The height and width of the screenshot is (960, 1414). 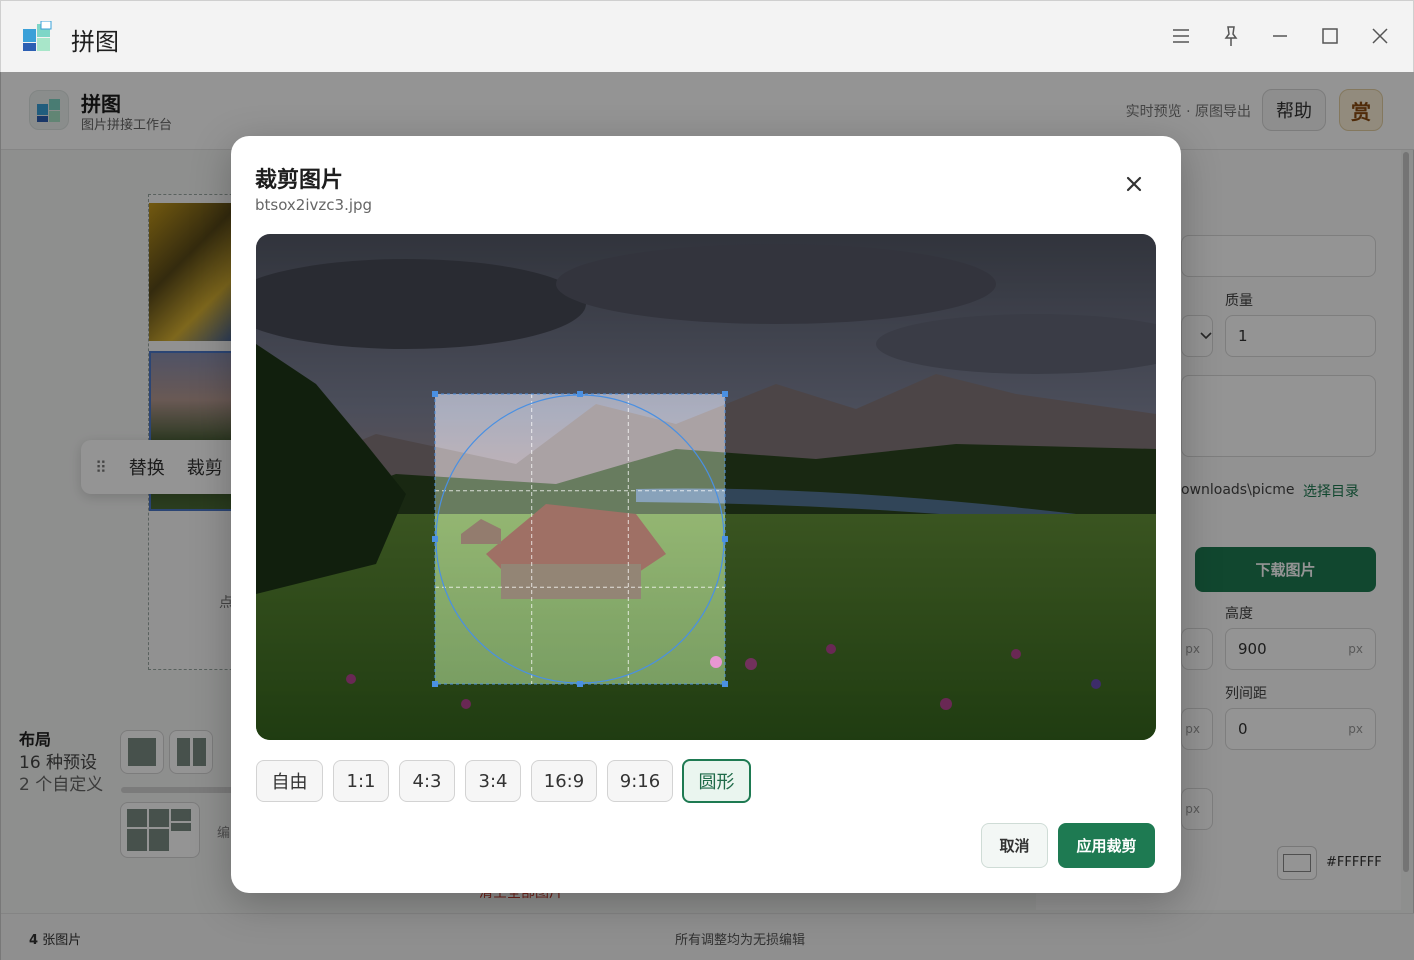 I want to click on window-titlebar: 拼图, so click(x=707, y=36).